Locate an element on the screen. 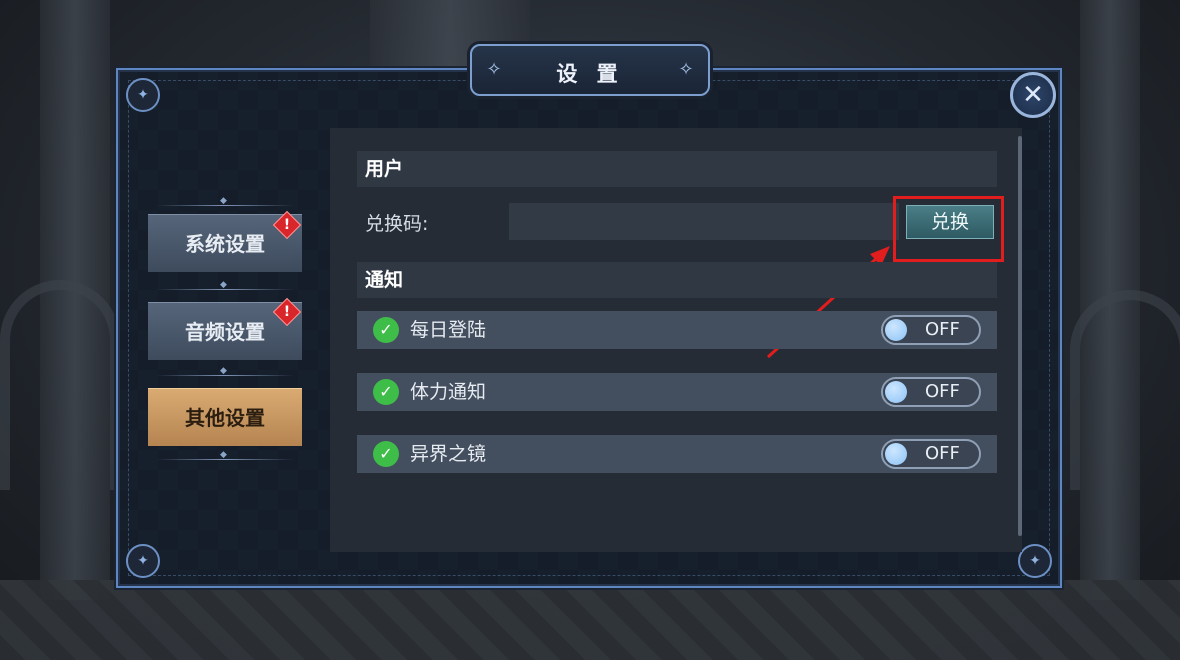  redeem-code-input is located at coordinates (704, 221).